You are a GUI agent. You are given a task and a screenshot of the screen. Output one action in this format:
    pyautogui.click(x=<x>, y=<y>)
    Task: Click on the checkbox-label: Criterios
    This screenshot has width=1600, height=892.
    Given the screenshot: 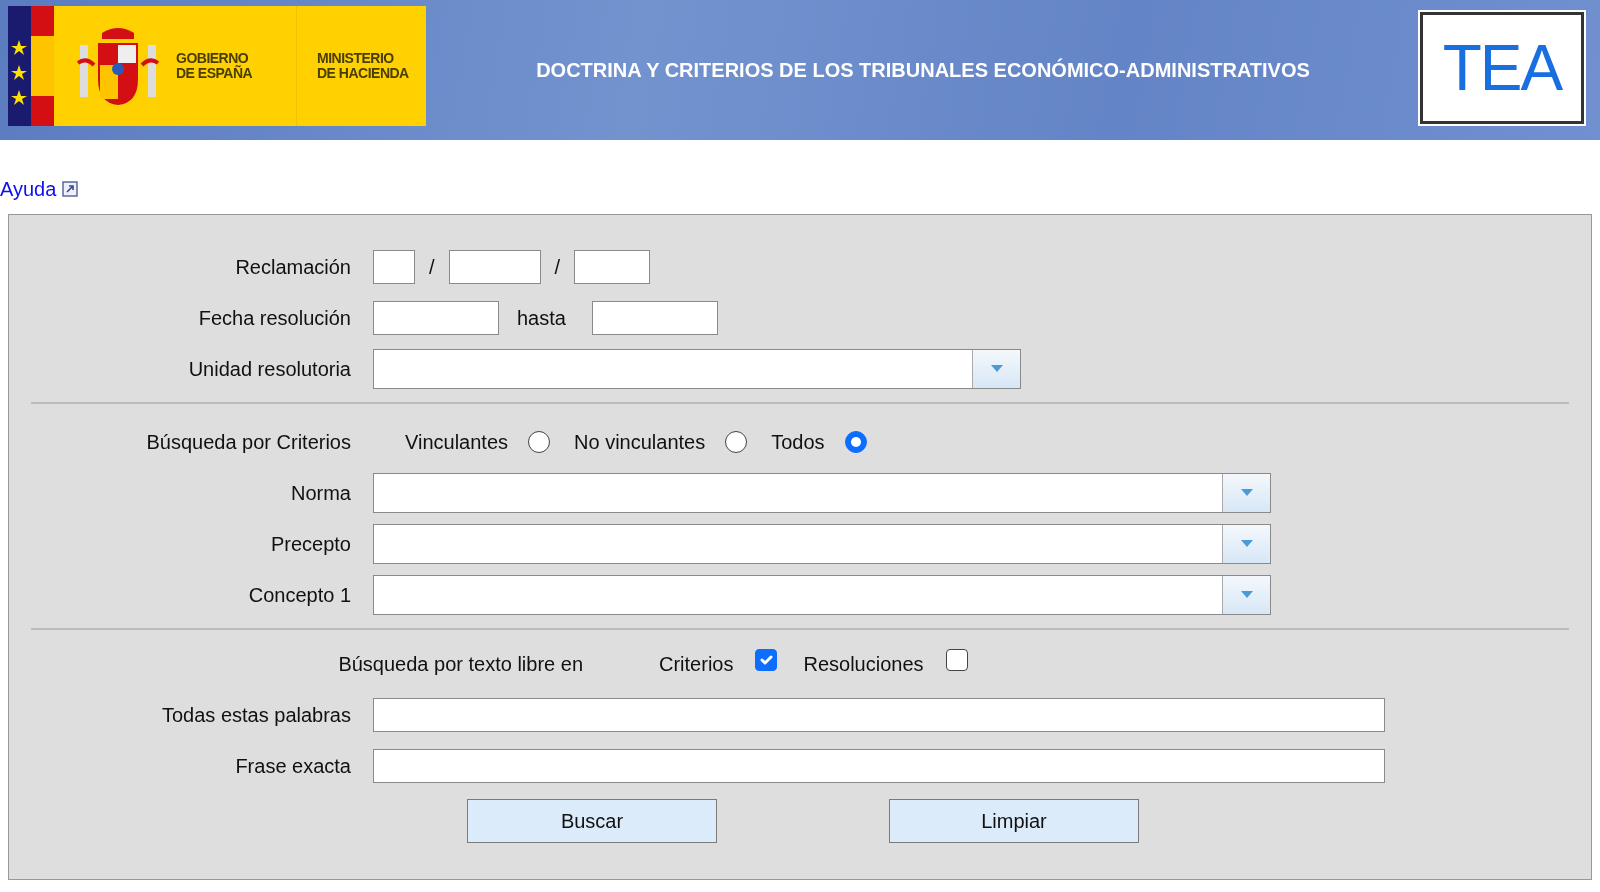 What is the action you would take?
    pyautogui.click(x=696, y=664)
    